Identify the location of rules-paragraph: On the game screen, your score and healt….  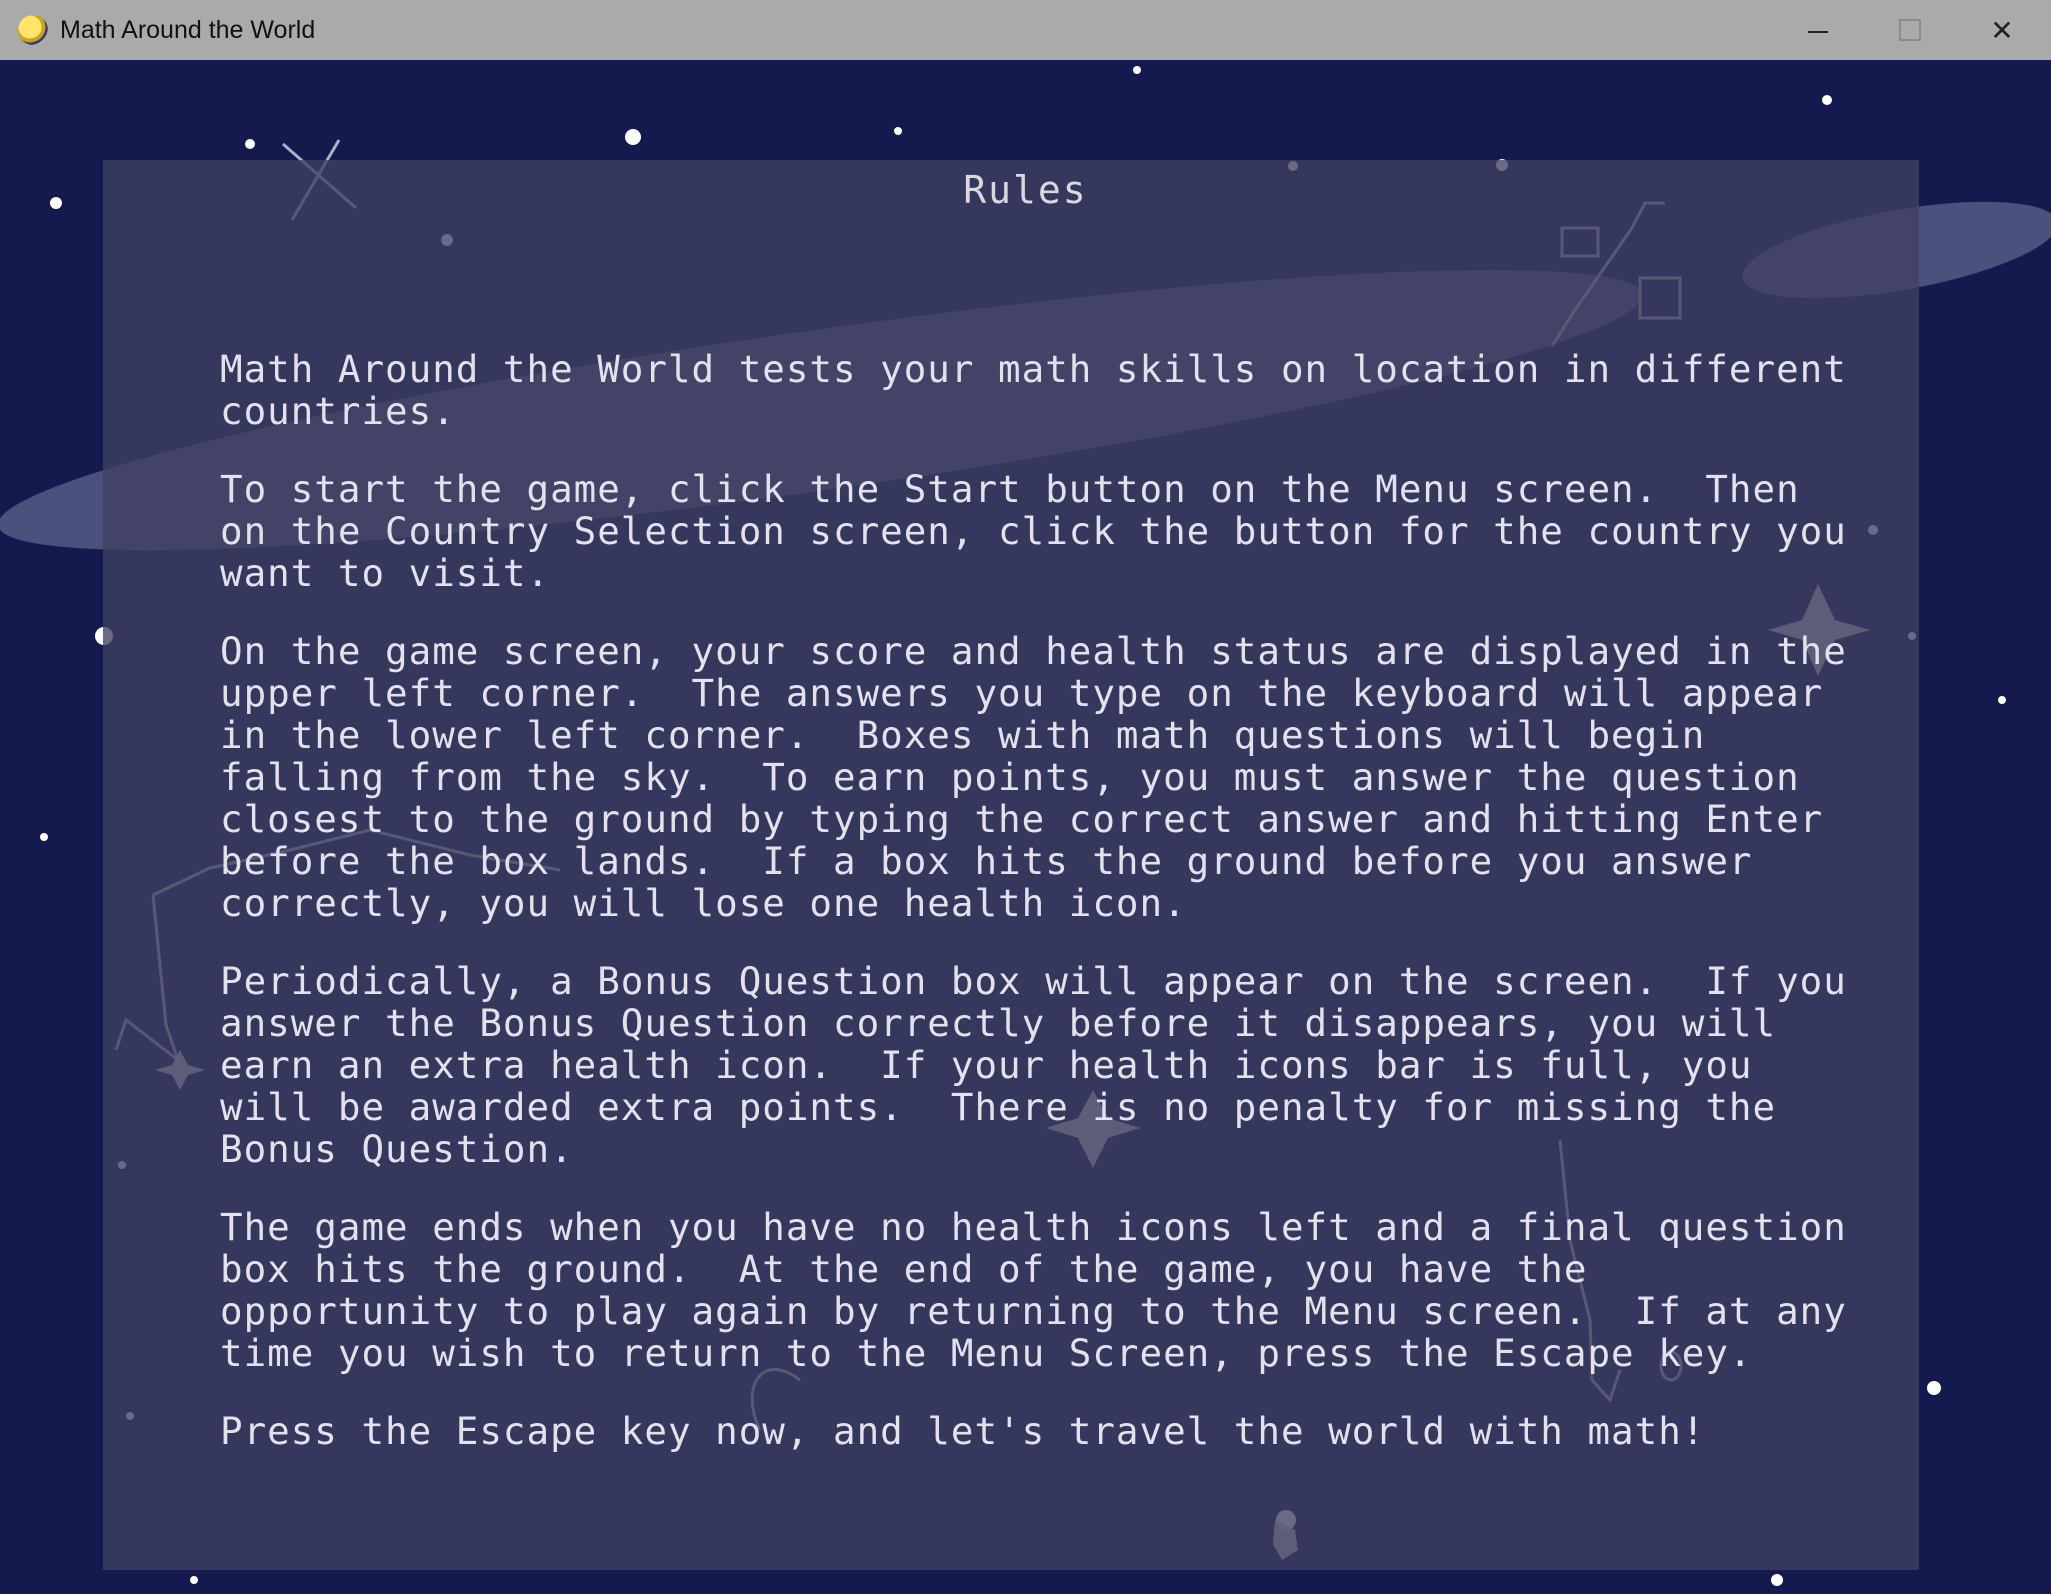
(1045, 777).